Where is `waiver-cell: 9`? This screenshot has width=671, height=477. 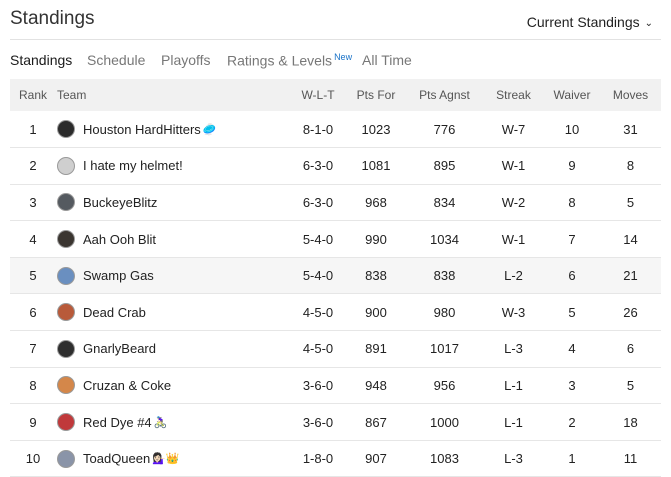 waiver-cell: 9 is located at coordinates (572, 166).